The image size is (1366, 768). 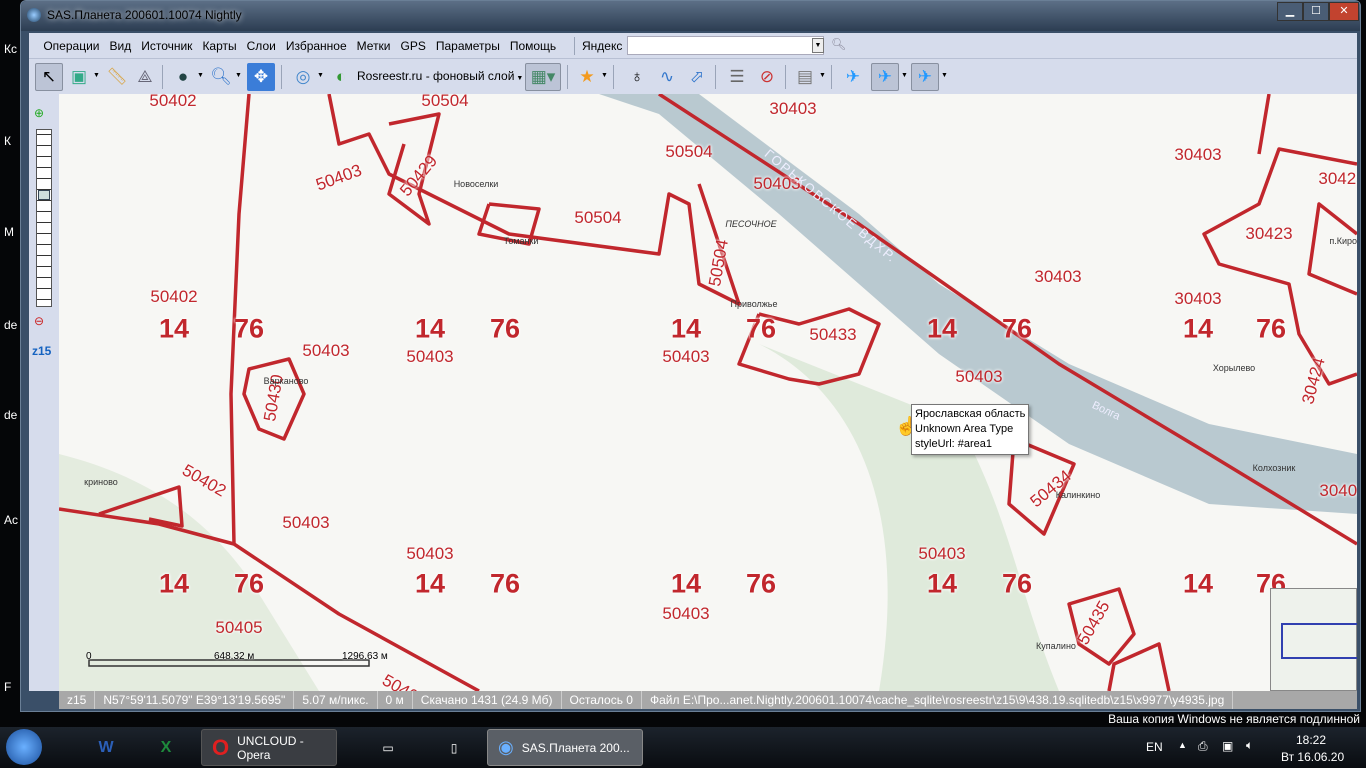 I want to click on map-source-dropdown: Rosreestr.ru - фоновый слой ▼, so click(x=440, y=76).